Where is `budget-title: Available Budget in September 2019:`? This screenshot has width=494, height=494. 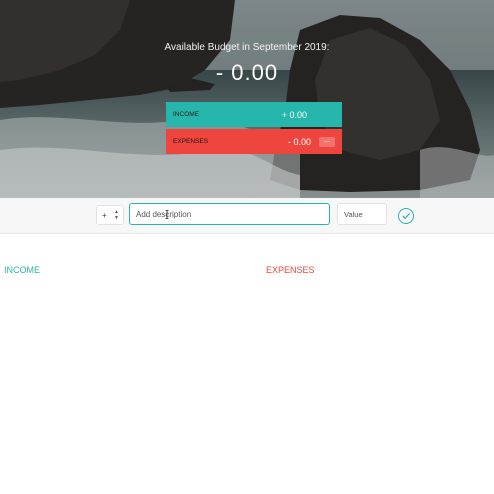
budget-title: Available Budget in September 2019: is located at coordinates (247, 47).